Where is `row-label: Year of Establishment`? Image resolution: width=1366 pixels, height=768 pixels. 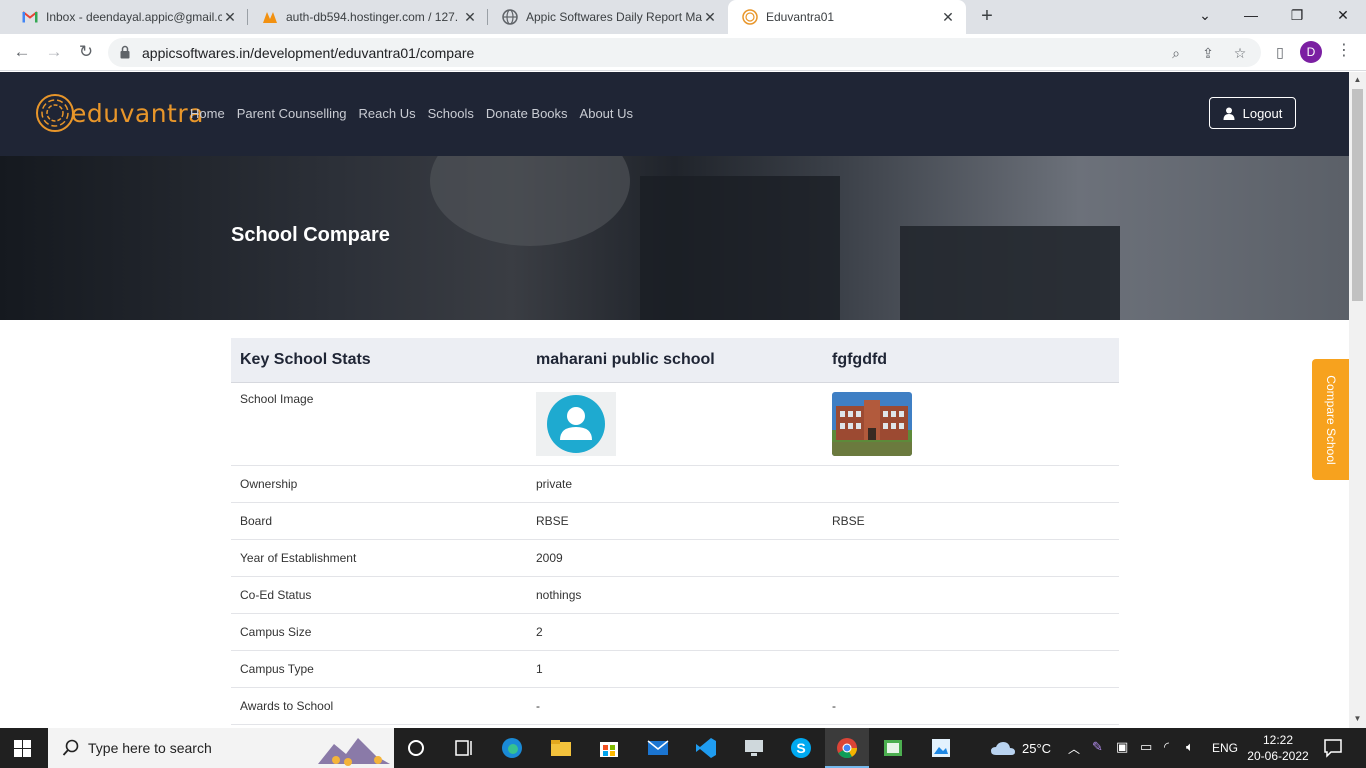
row-label: Year of Establishment is located at coordinates (379, 558).